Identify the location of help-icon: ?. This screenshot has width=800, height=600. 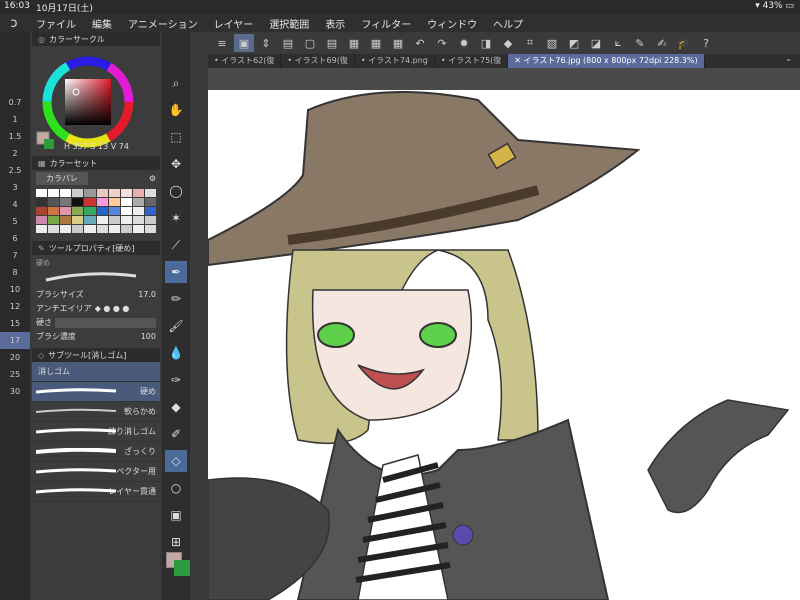
(706, 43).